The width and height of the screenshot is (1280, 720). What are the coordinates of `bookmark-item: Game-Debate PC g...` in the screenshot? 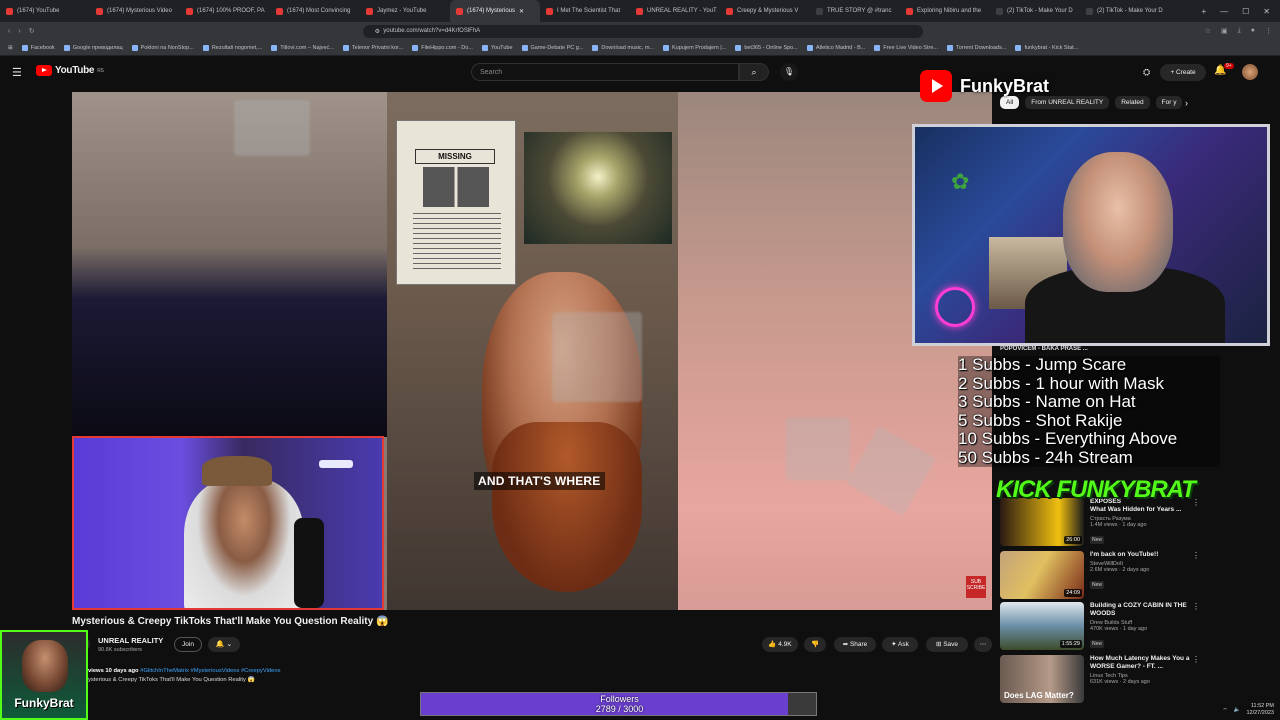 It's located at (552, 47).